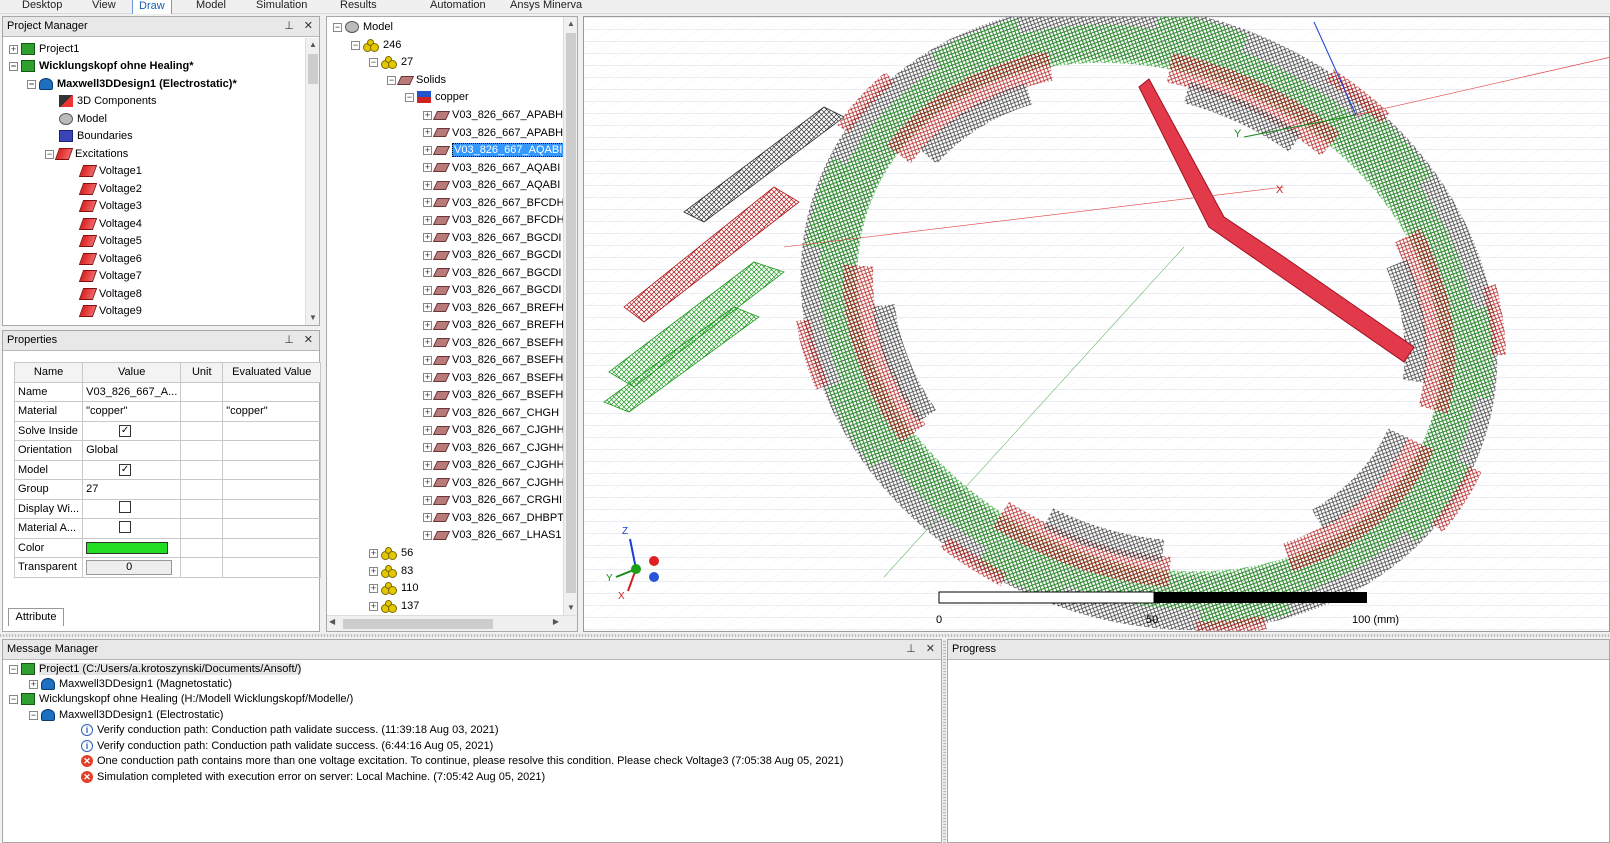 This screenshot has width=1610, height=843. What do you see at coordinates (358, 7) in the screenshot?
I see `tab-results: Results` at bounding box center [358, 7].